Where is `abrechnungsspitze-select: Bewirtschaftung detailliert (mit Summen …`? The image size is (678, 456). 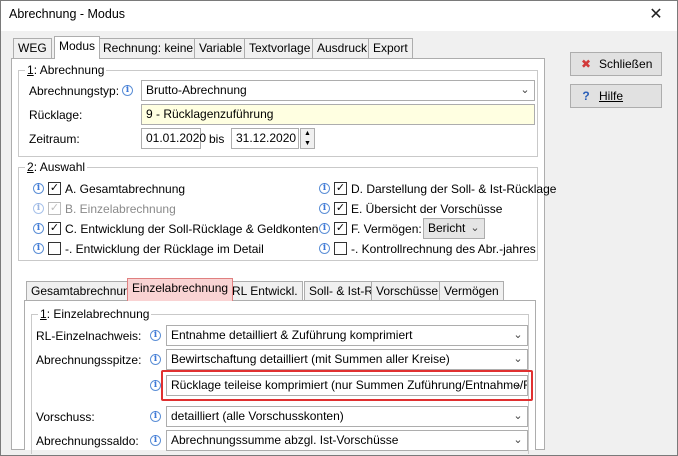 abrechnungsspitze-select: Bewirtschaftung detailliert (mit Summen … is located at coordinates (347, 359).